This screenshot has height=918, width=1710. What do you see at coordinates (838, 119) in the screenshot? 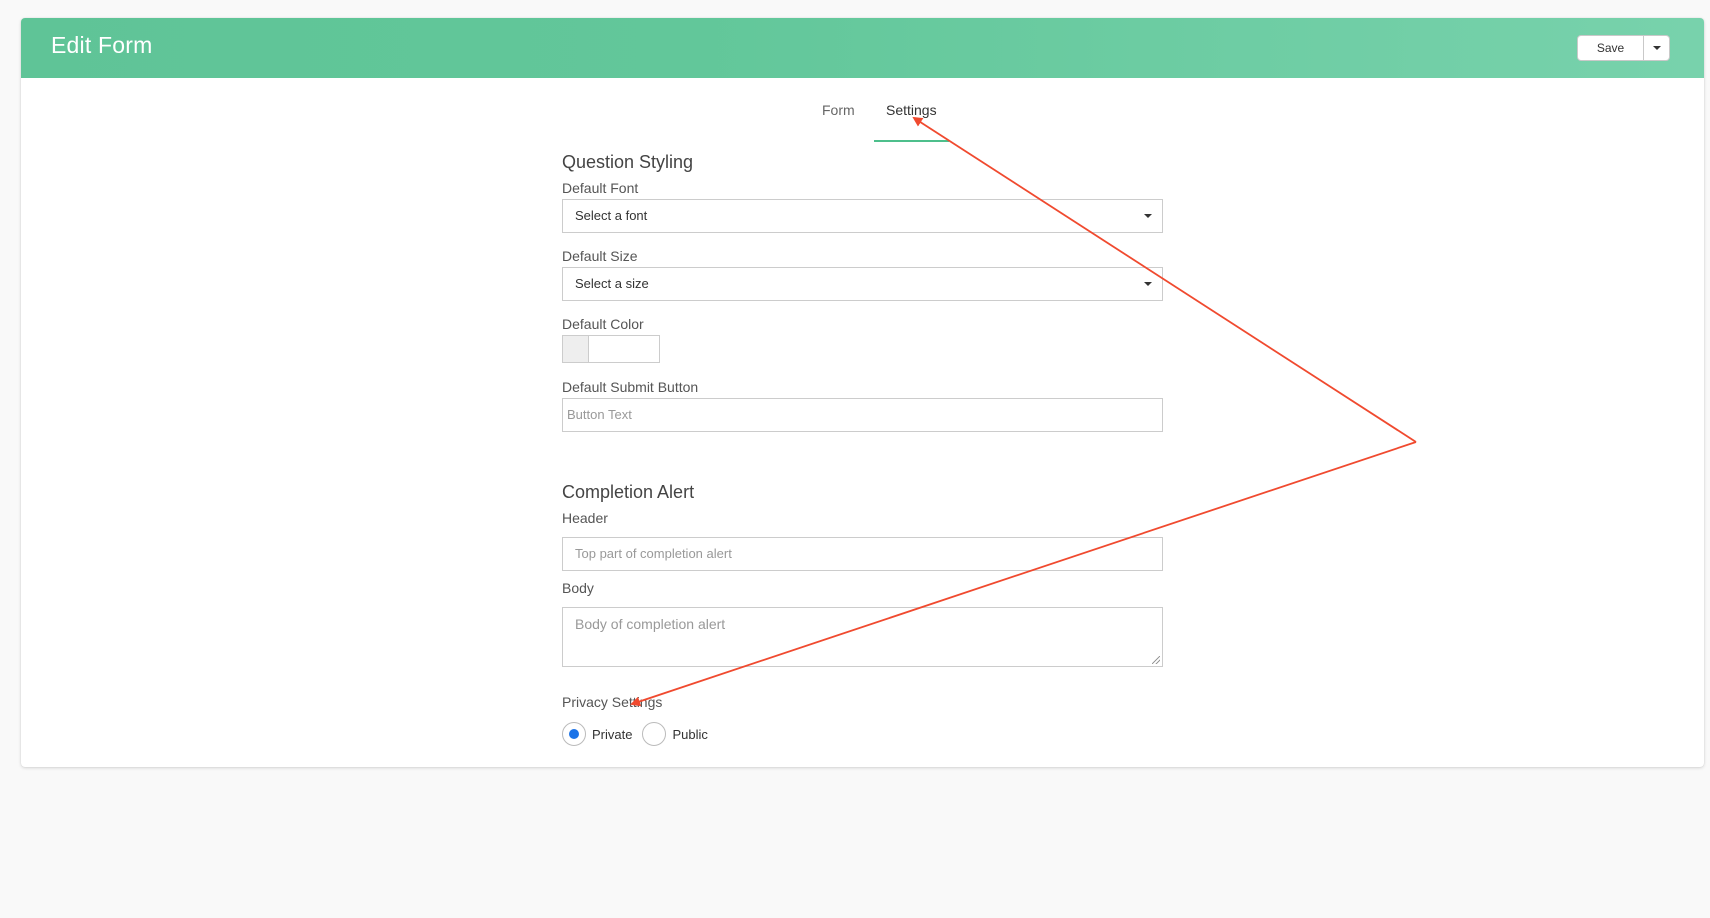
I see `tab-form: Form` at bounding box center [838, 119].